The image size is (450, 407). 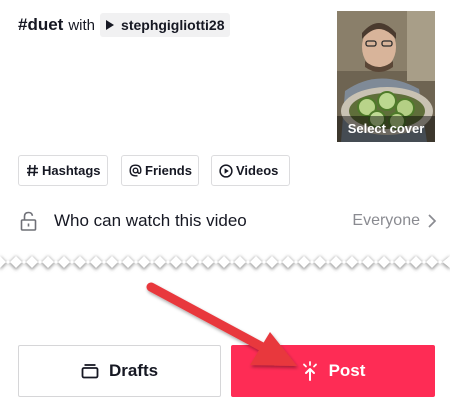 I want to click on drafts-icon, so click(x=90, y=371).